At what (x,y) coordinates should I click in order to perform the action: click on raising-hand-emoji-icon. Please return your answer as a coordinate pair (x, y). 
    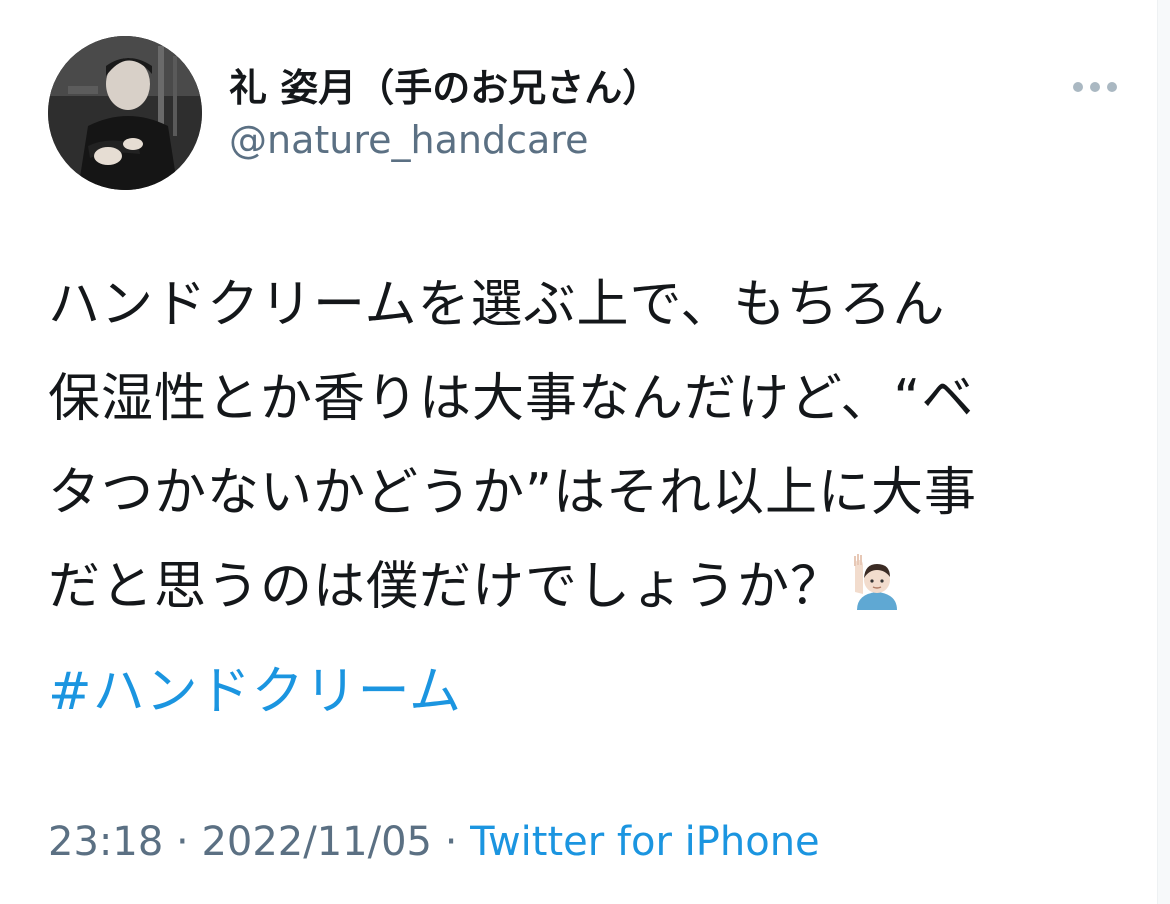
    Looking at the image, I should click on (877, 579).